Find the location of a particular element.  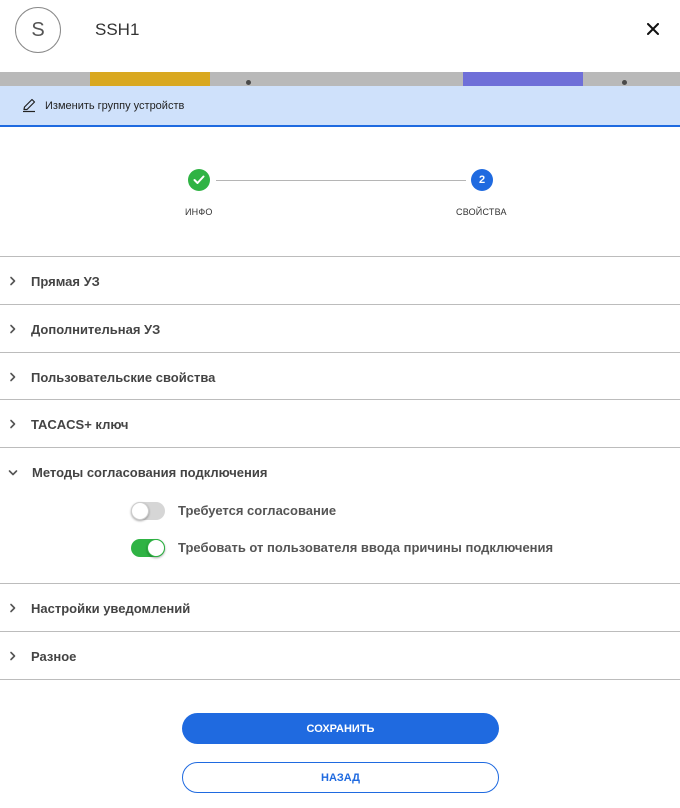

step-properties-active: 2 is located at coordinates (482, 180).